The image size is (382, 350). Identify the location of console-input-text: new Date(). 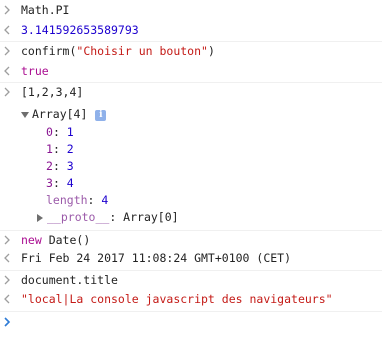
(55, 240).